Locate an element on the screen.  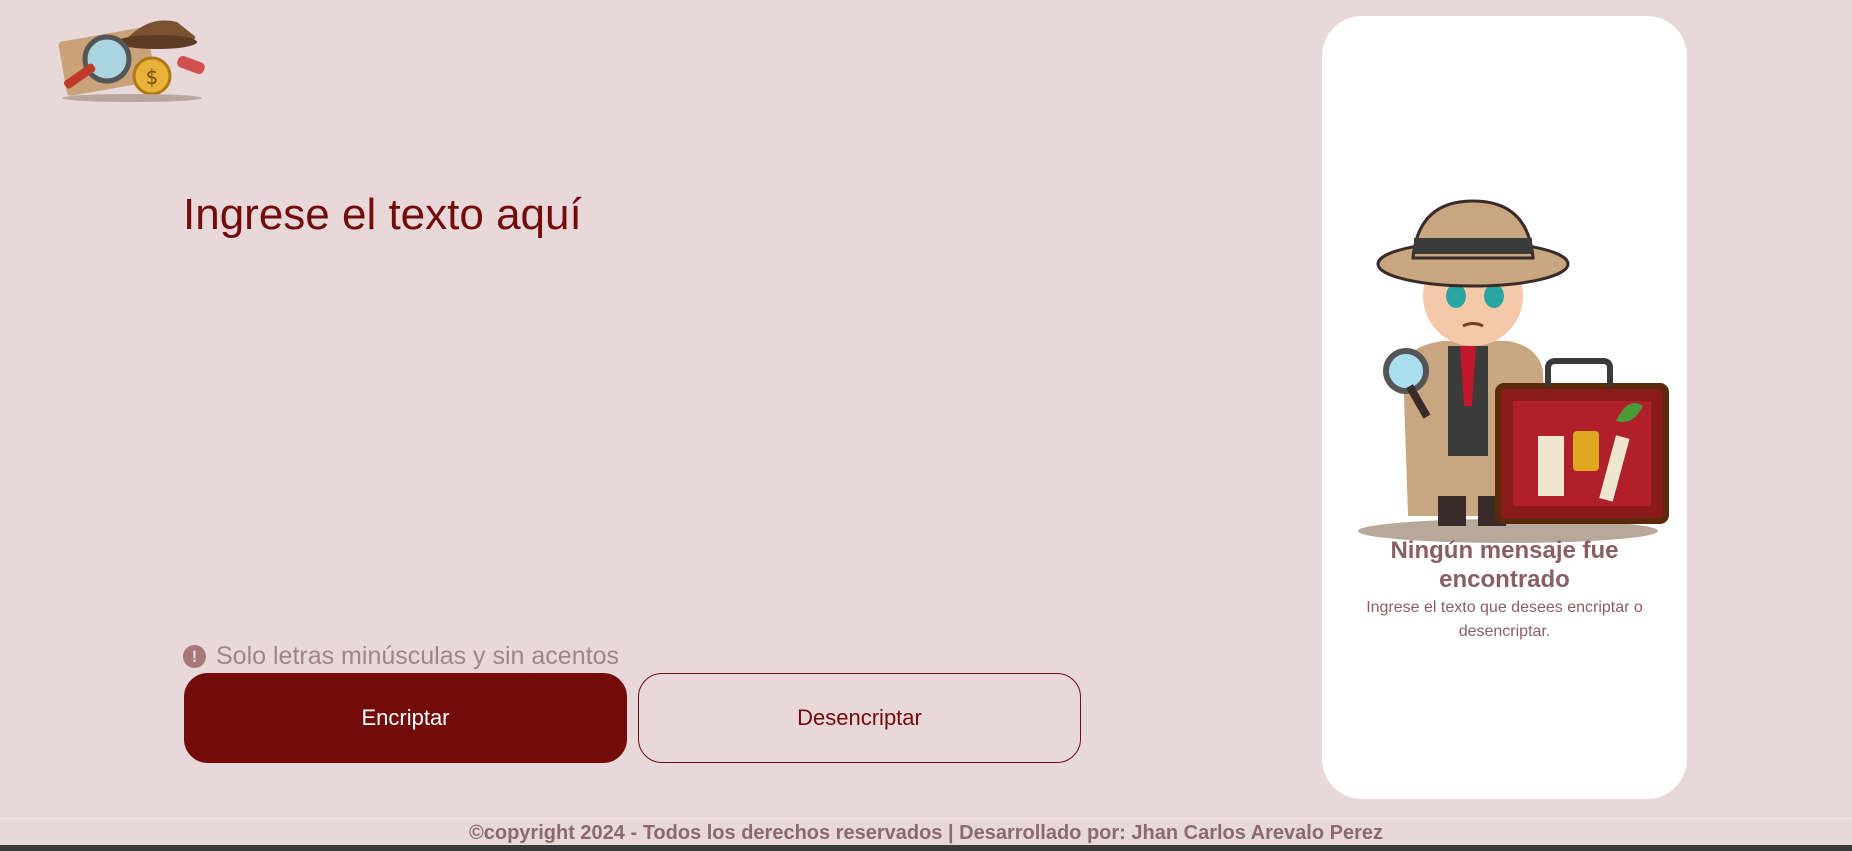
exclamation-circle-icon: ! is located at coordinates (194, 656).